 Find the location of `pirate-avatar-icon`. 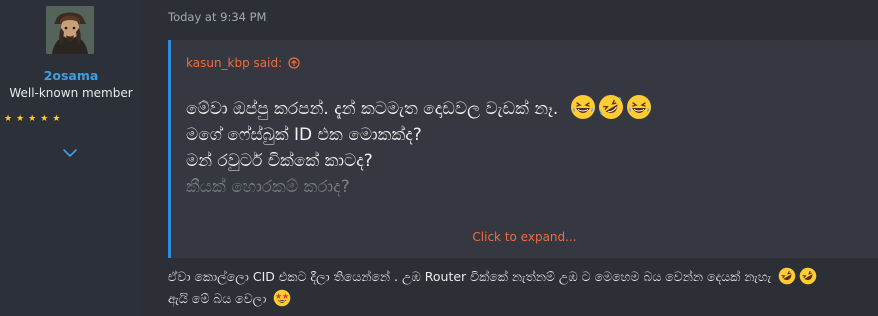

pirate-avatar-icon is located at coordinates (70, 30).